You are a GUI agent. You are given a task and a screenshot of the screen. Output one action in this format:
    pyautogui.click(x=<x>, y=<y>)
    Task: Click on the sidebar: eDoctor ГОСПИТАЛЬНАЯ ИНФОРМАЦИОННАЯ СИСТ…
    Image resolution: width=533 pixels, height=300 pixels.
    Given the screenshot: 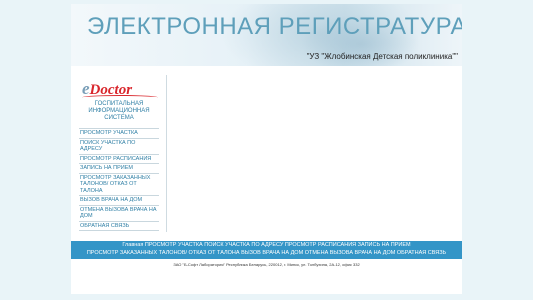 What is the action you would take?
    pyautogui.click(x=119, y=155)
    